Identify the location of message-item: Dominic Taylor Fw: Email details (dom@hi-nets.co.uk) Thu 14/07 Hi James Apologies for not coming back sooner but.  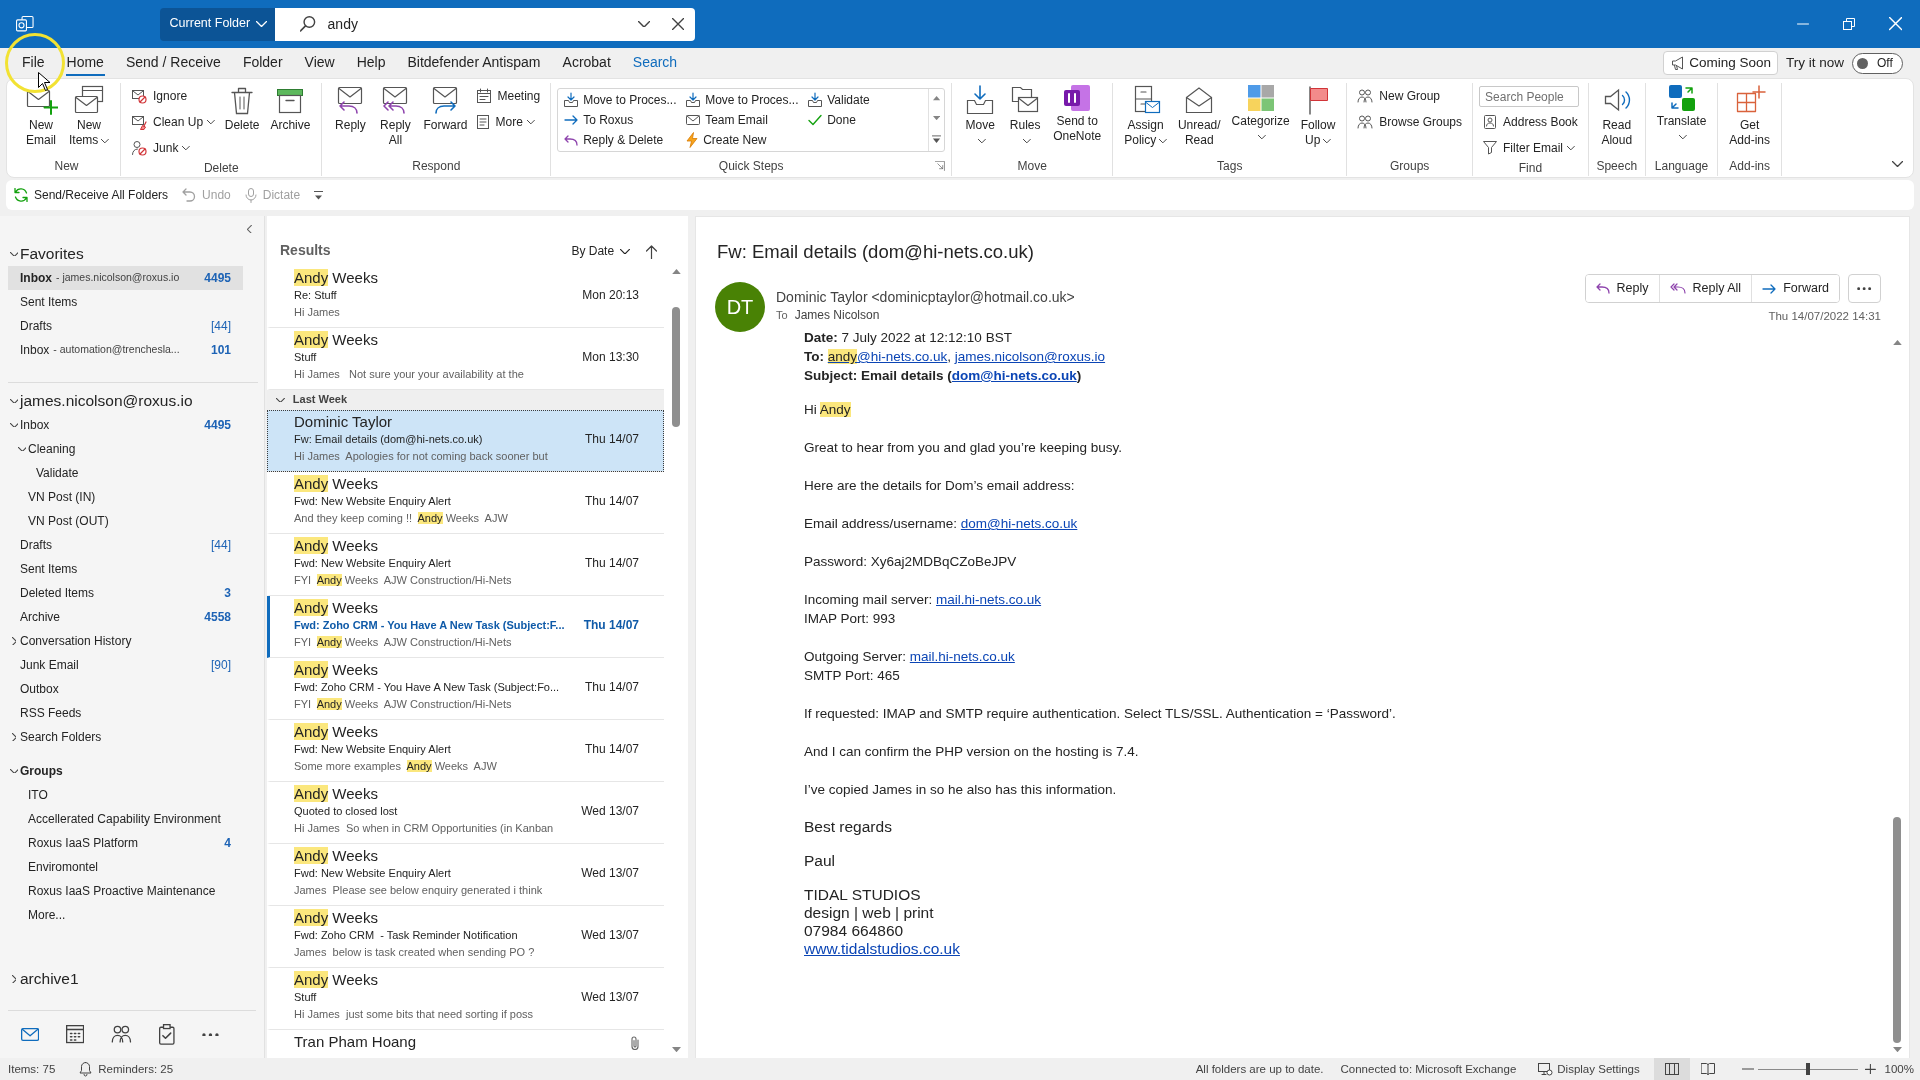
(465, 441).